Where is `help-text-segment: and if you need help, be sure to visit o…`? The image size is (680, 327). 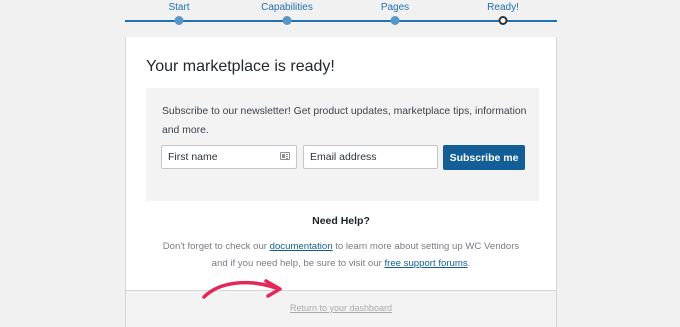 help-text-segment: and if you need help, be sure to visit o… is located at coordinates (298, 263).